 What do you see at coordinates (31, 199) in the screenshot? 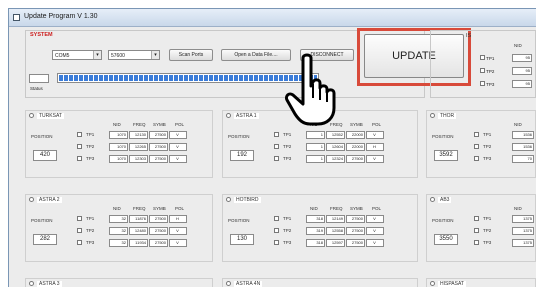
I see `astra2-radio` at bounding box center [31, 199].